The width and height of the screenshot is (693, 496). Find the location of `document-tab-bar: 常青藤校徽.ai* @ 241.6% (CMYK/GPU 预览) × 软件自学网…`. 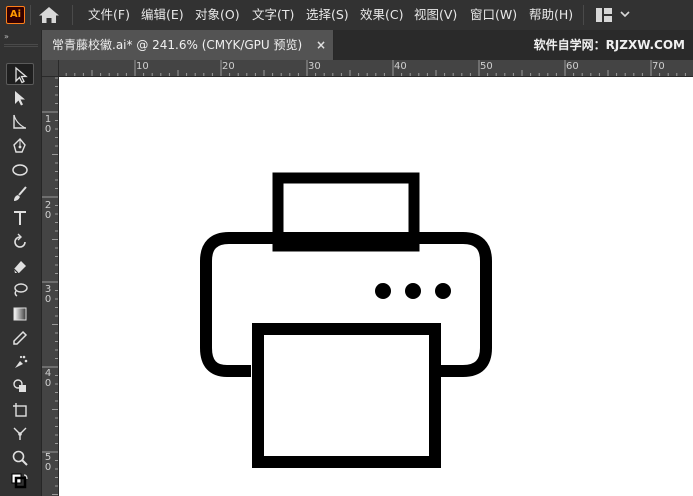

document-tab-bar: 常青藤校徽.ai* @ 241.6% (CMYK/GPU 预览) × 软件自学网… is located at coordinates (367, 45).